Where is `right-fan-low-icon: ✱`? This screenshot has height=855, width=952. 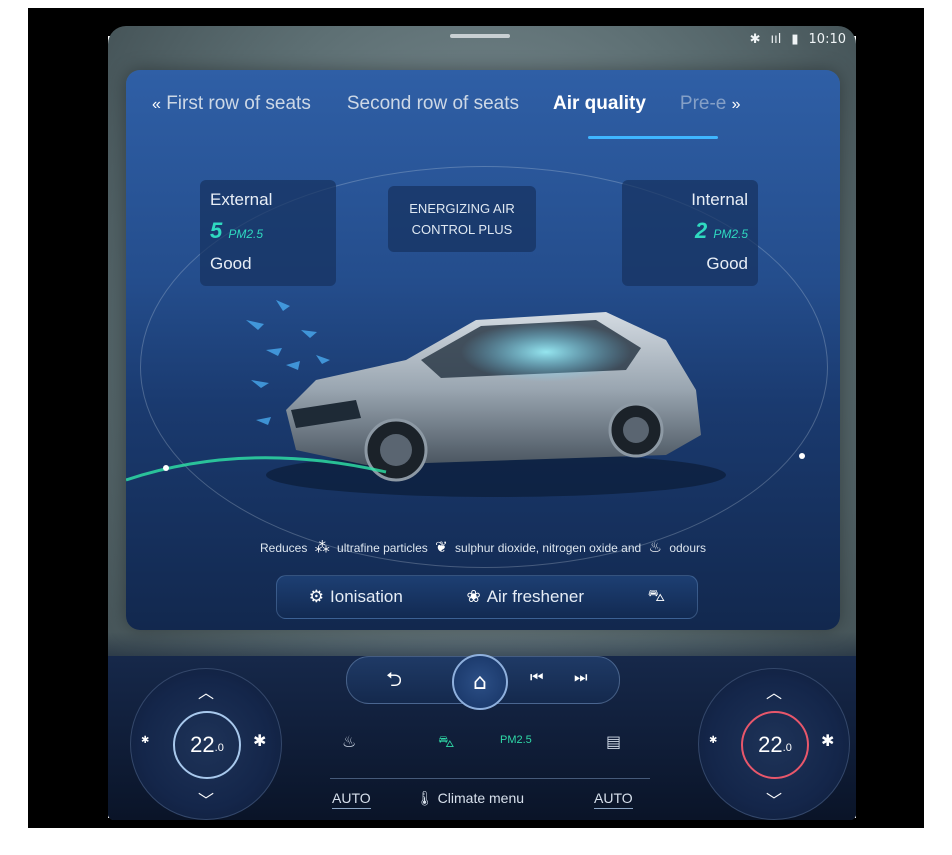 right-fan-low-icon: ✱ is located at coordinates (713, 740).